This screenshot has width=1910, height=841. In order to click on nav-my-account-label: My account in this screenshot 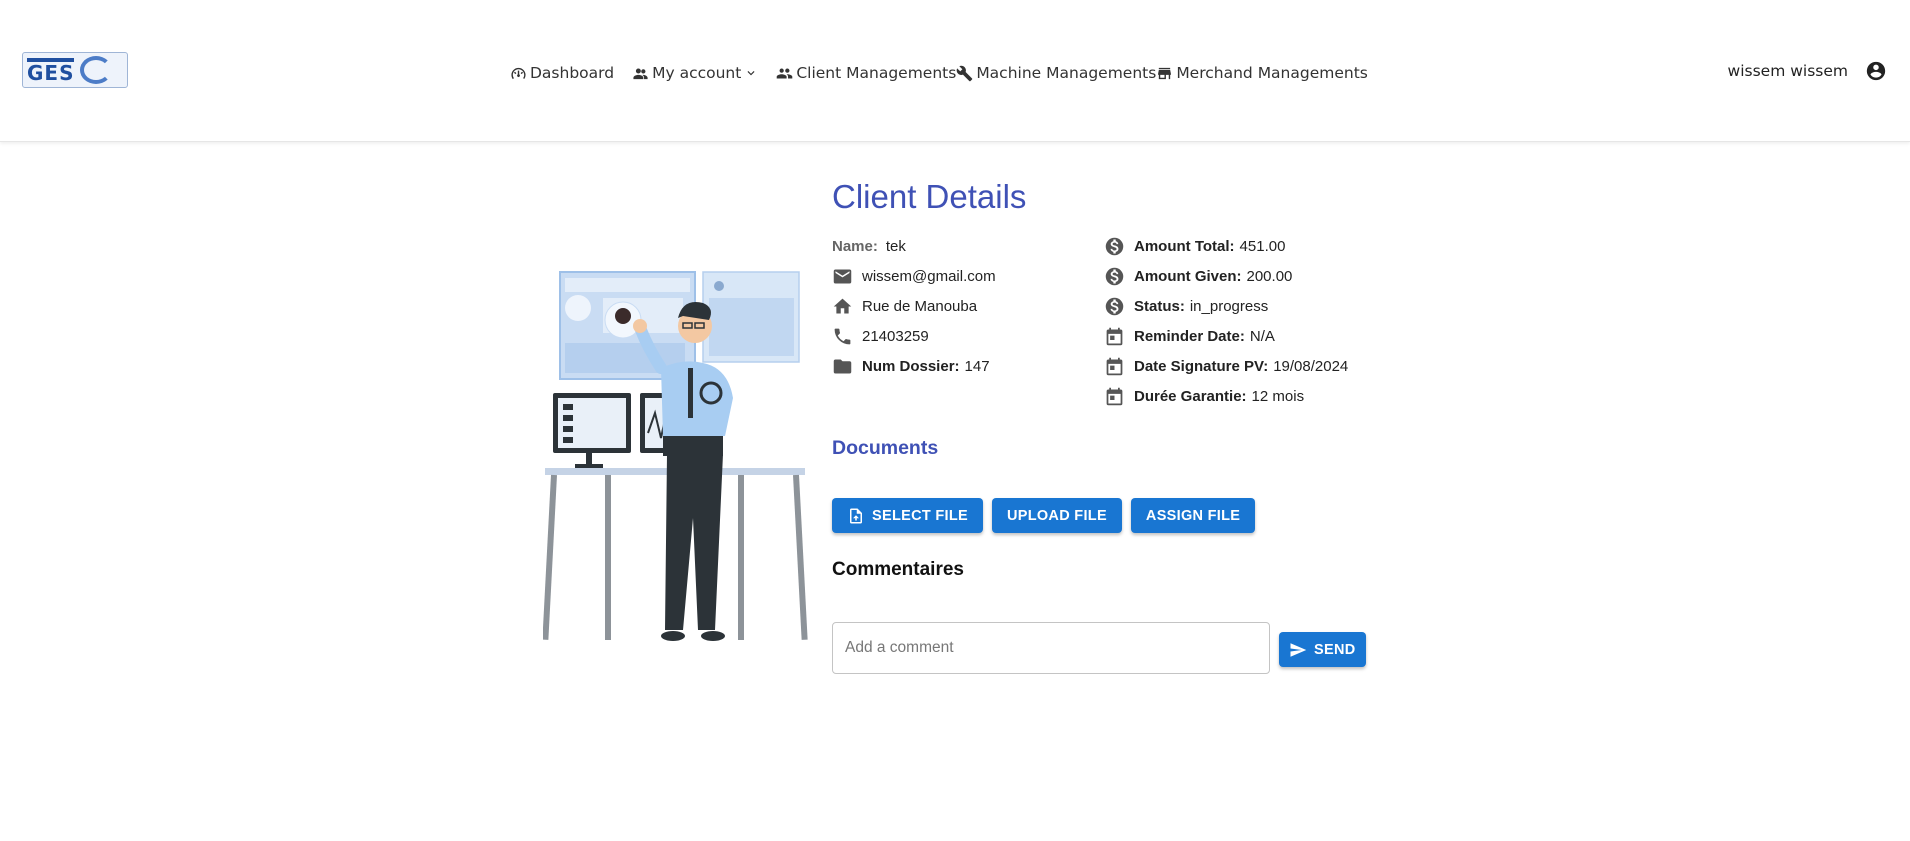, I will do `click(697, 73)`.